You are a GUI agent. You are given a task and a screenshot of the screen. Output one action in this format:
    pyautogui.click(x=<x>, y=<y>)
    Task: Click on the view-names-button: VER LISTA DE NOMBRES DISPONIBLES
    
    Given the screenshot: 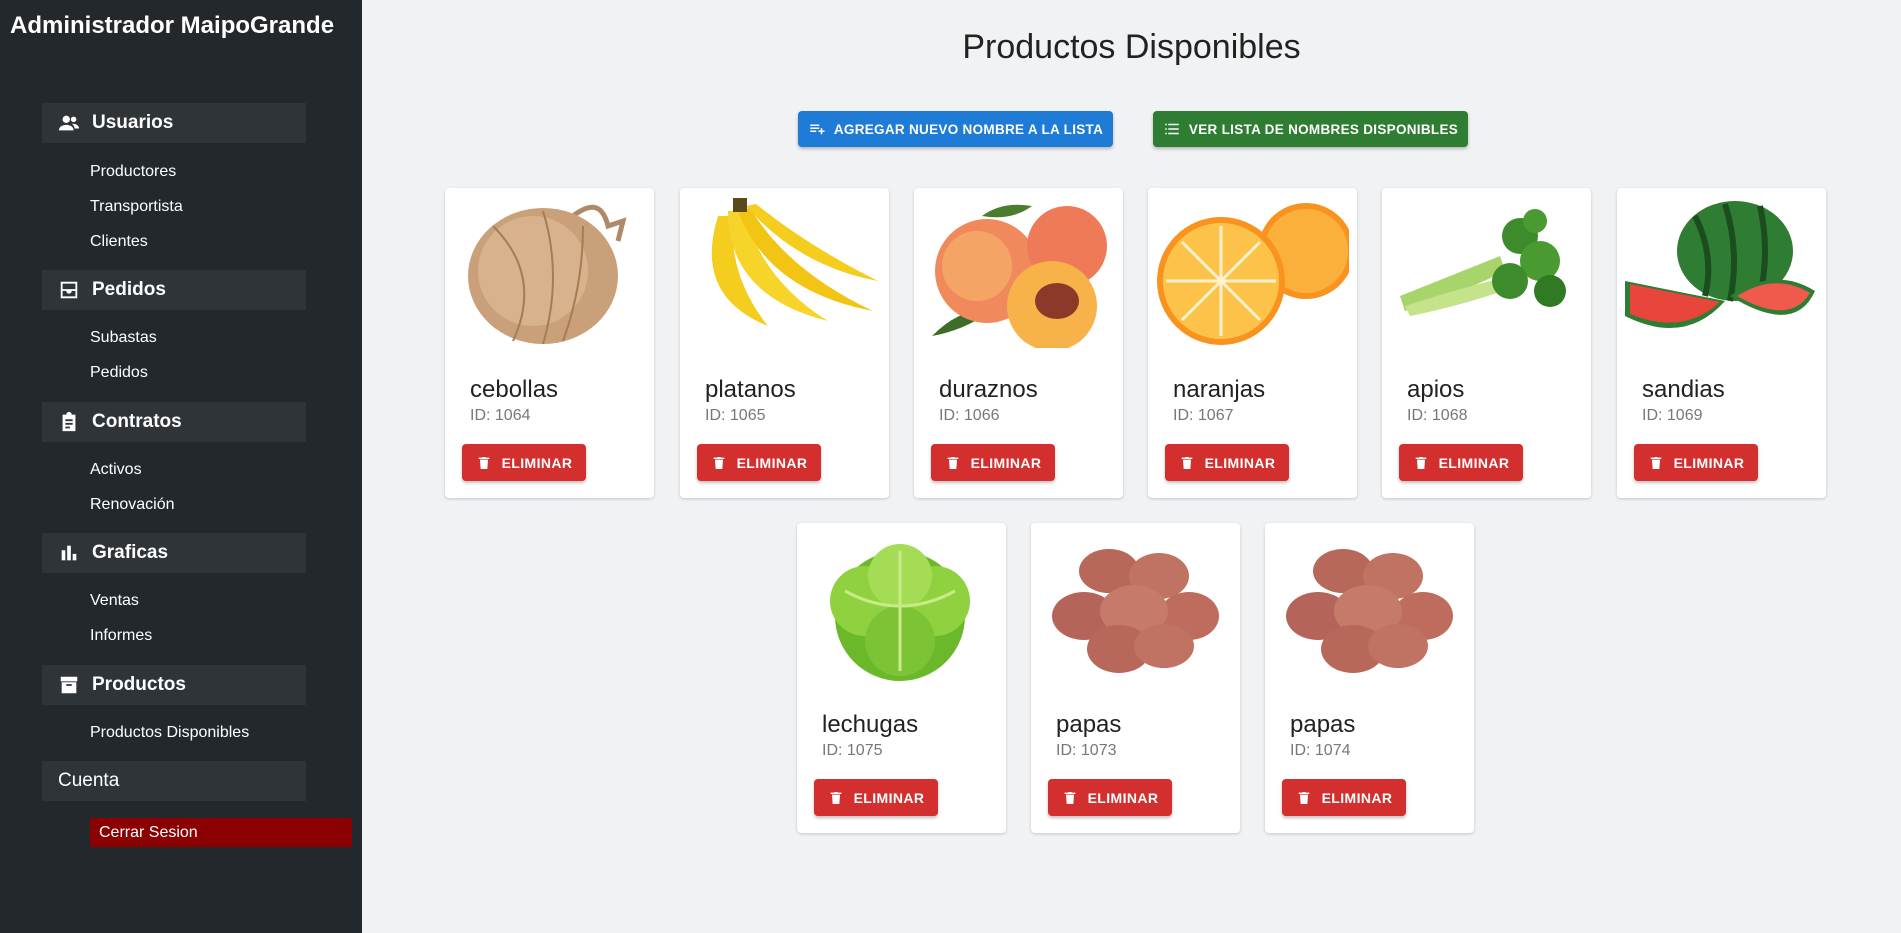 What is the action you would take?
    pyautogui.click(x=1310, y=129)
    